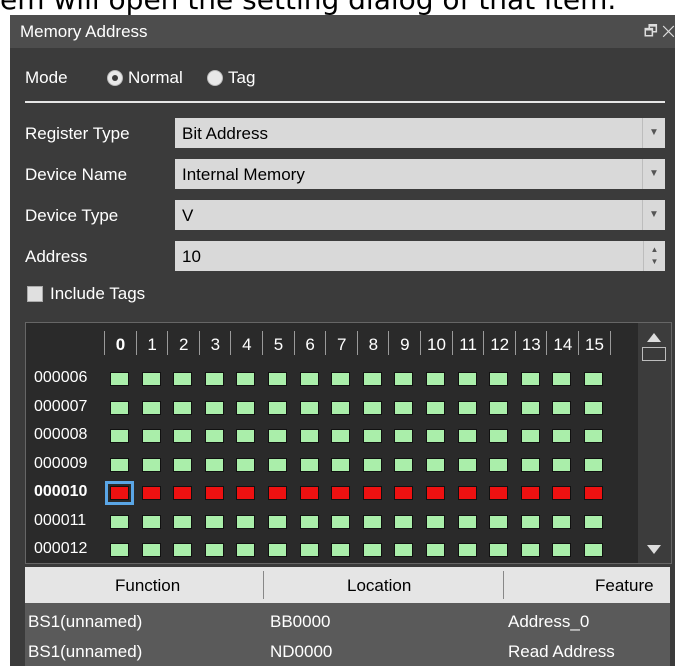 This screenshot has width=675, height=666. What do you see at coordinates (420, 215) in the screenshot?
I see `device-type-select: V ▼` at bounding box center [420, 215].